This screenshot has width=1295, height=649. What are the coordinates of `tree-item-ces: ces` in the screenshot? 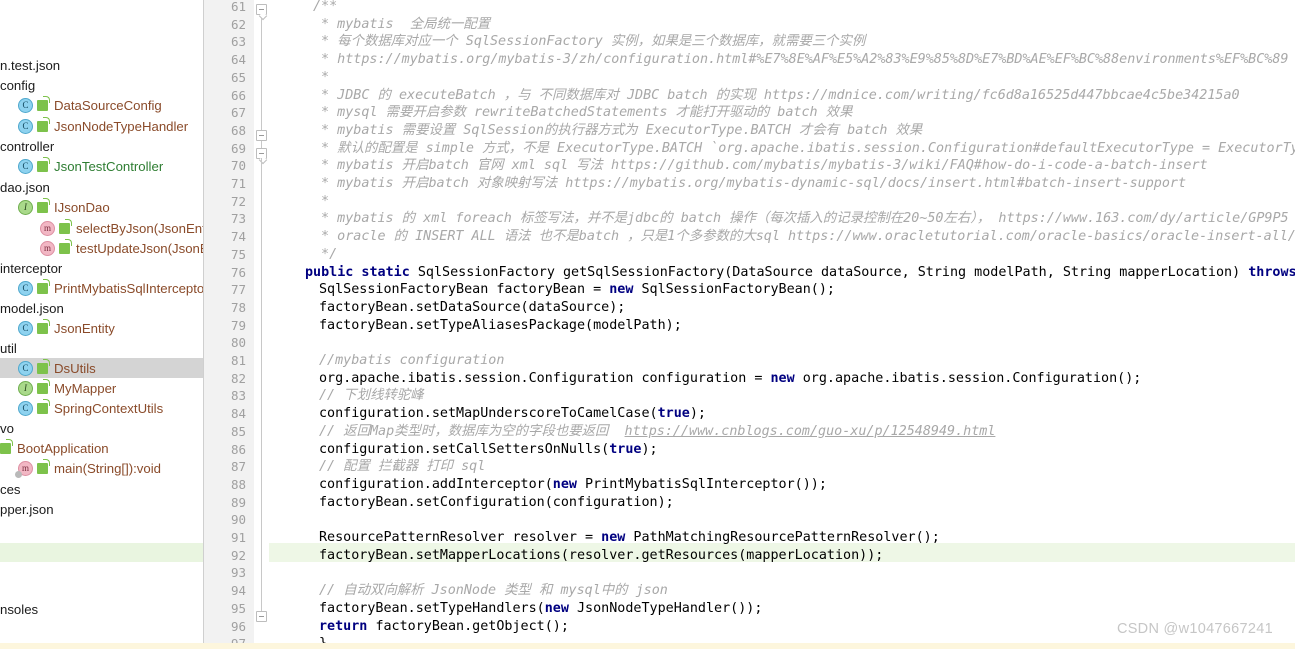 It's located at (102, 489).